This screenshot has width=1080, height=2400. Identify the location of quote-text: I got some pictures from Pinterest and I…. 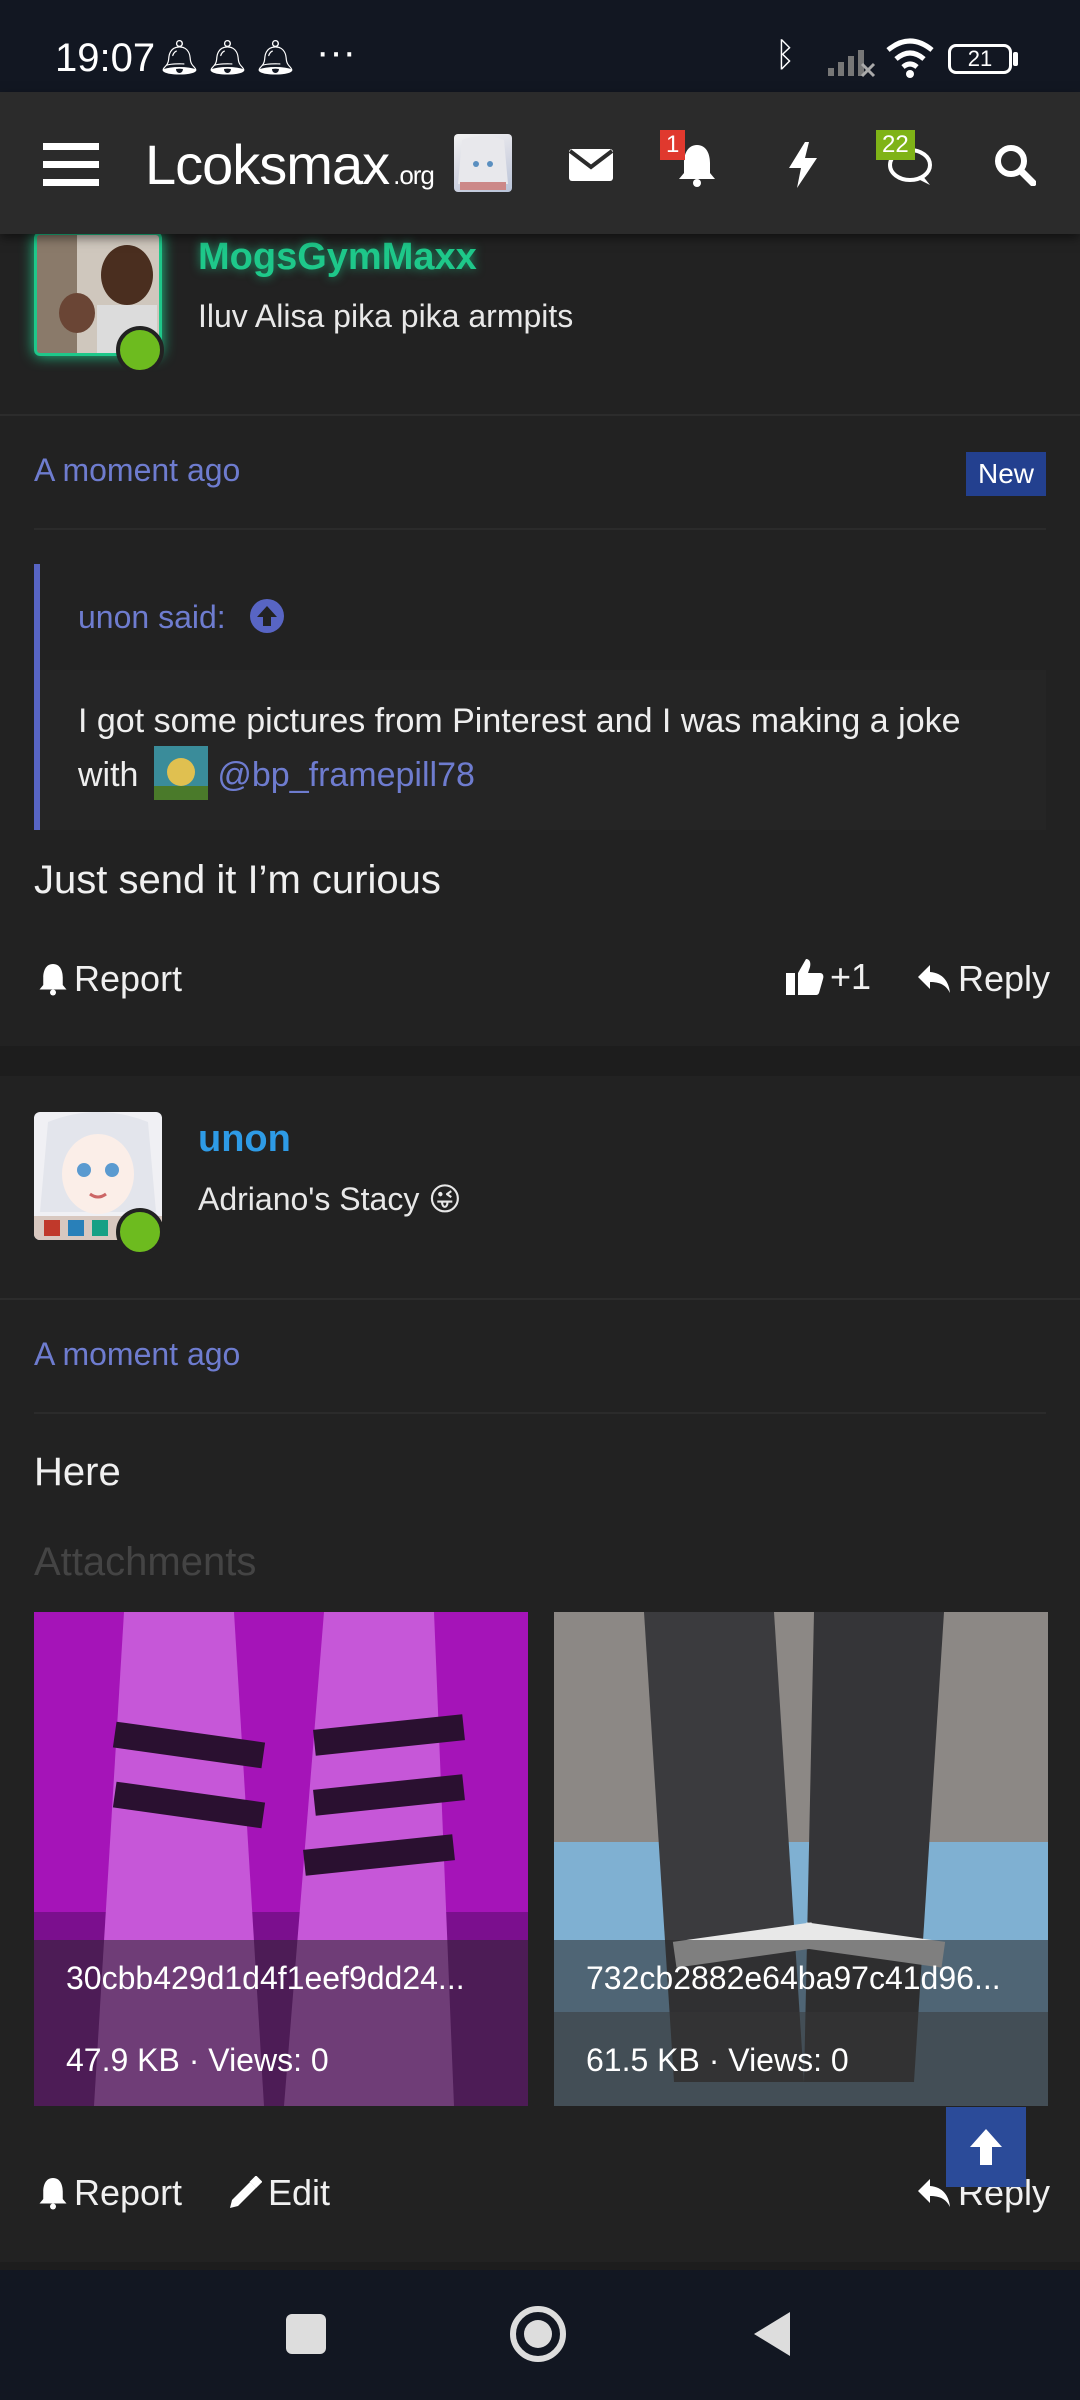
(548, 748).